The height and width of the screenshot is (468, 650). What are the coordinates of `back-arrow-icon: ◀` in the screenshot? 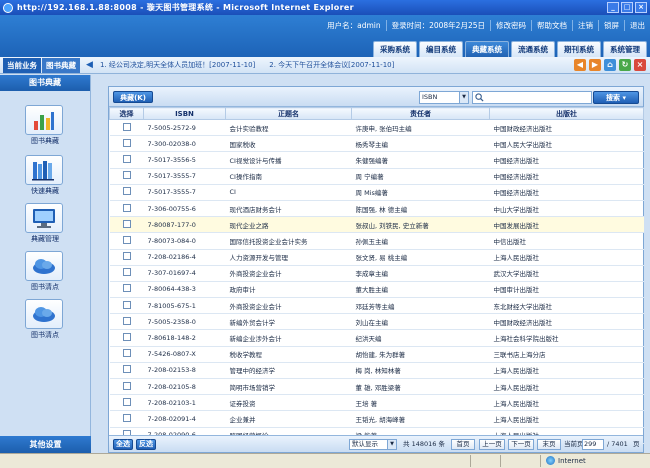 It's located at (580, 65).